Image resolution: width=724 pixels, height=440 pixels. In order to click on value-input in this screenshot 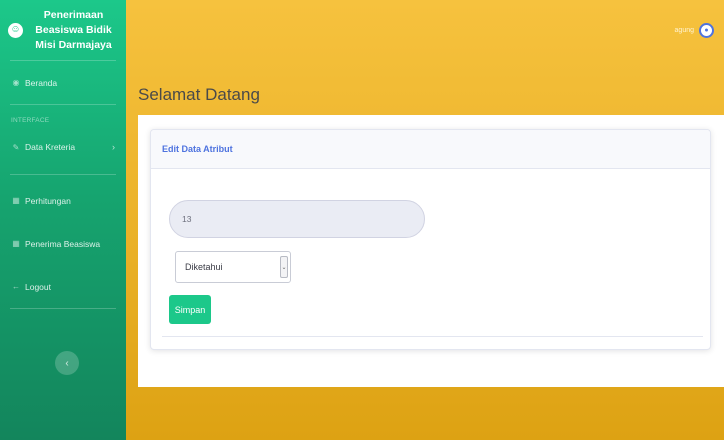, I will do `click(297, 219)`.